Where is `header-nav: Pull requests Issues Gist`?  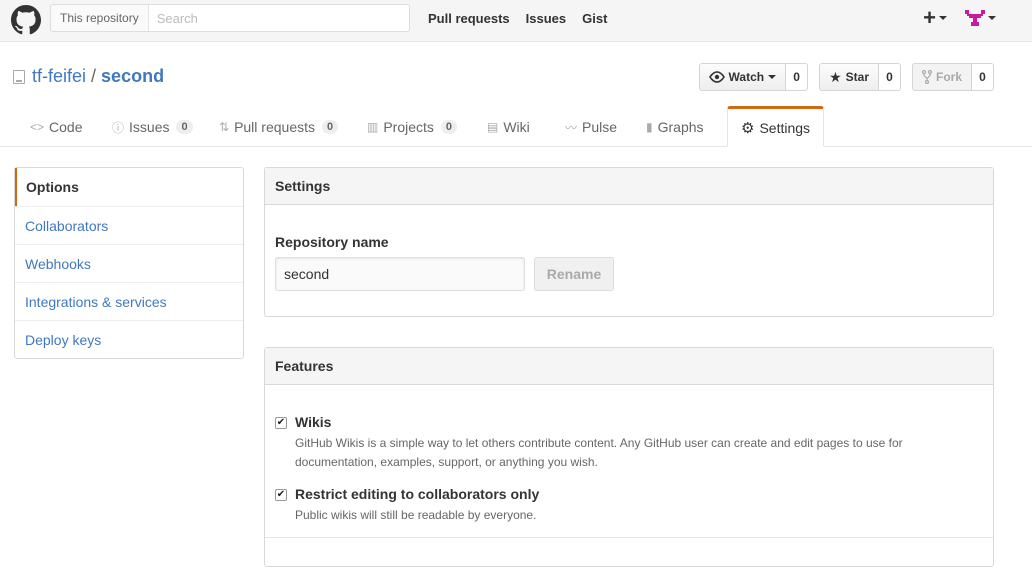
header-nav: Pull requests Issues Gist is located at coordinates (517, 18).